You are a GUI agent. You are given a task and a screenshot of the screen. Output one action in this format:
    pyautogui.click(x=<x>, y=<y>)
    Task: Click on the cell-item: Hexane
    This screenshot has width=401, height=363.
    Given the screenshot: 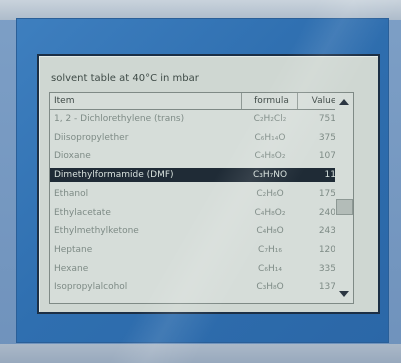 What is the action you would take?
    pyautogui.click(x=71, y=268)
    